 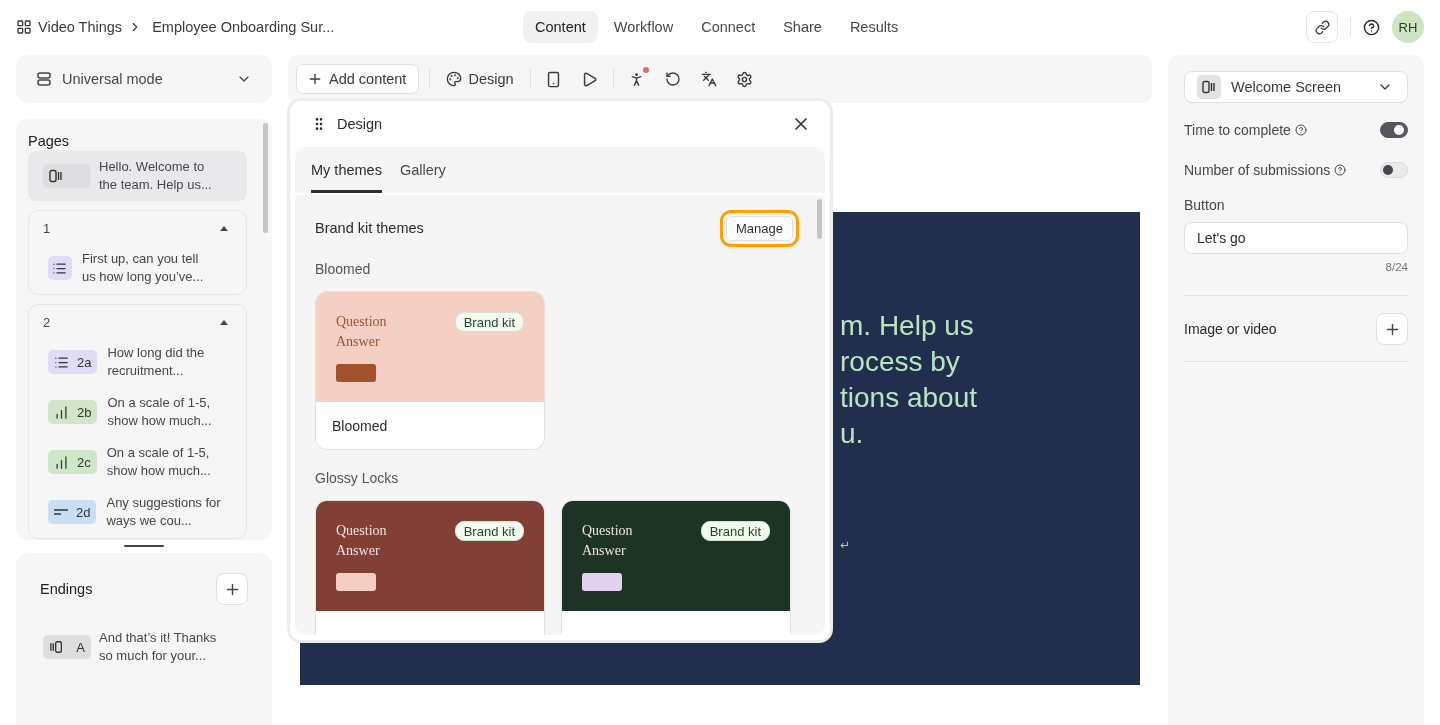 I want to click on nav-tab: Share, so click(x=802, y=27).